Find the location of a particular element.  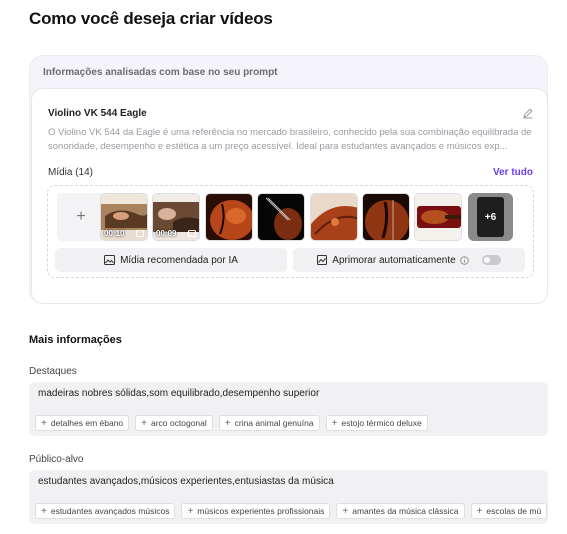

edit-icon is located at coordinates (528, 113).